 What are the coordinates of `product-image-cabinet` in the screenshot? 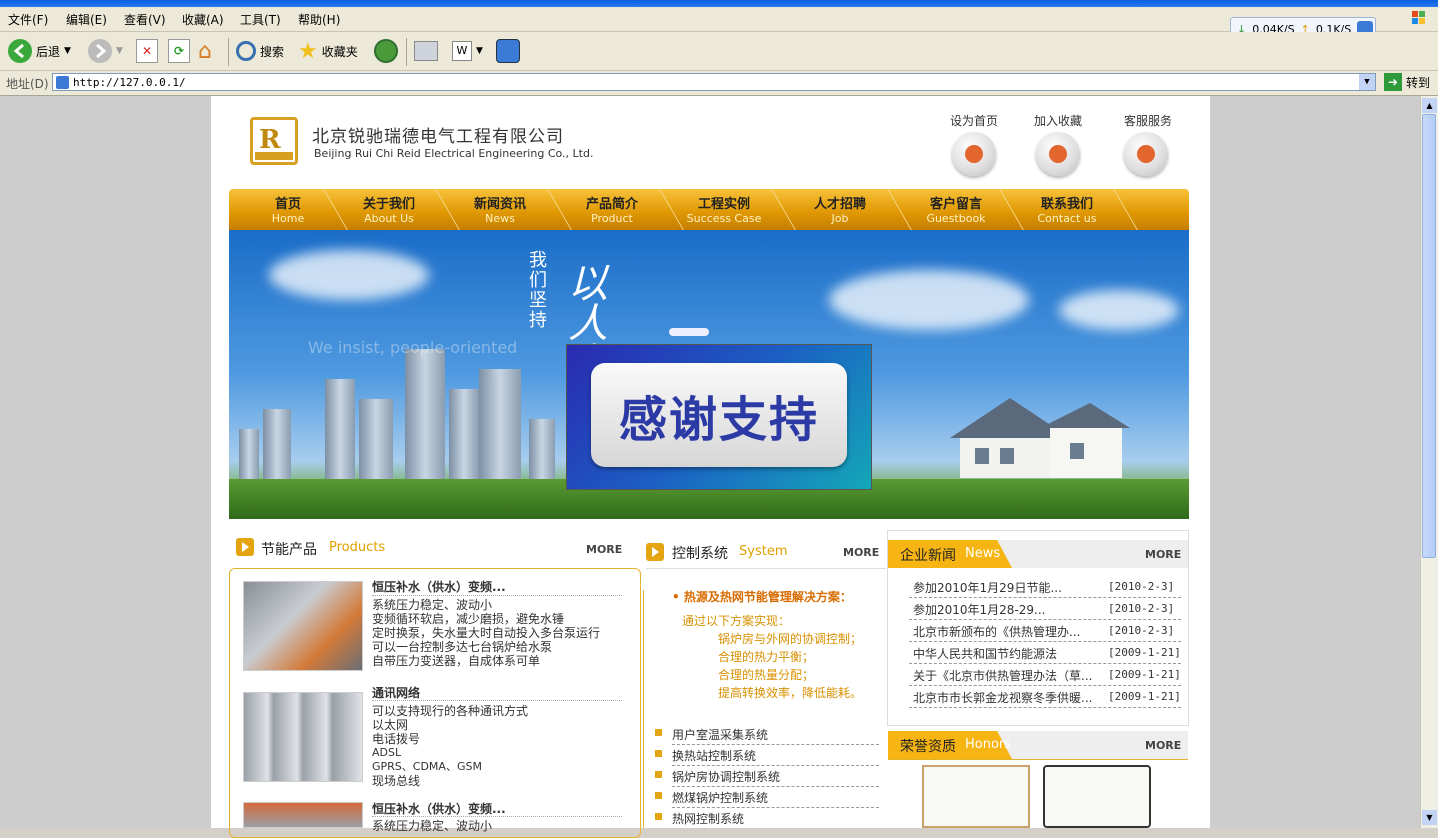 It's located at (303, 737).